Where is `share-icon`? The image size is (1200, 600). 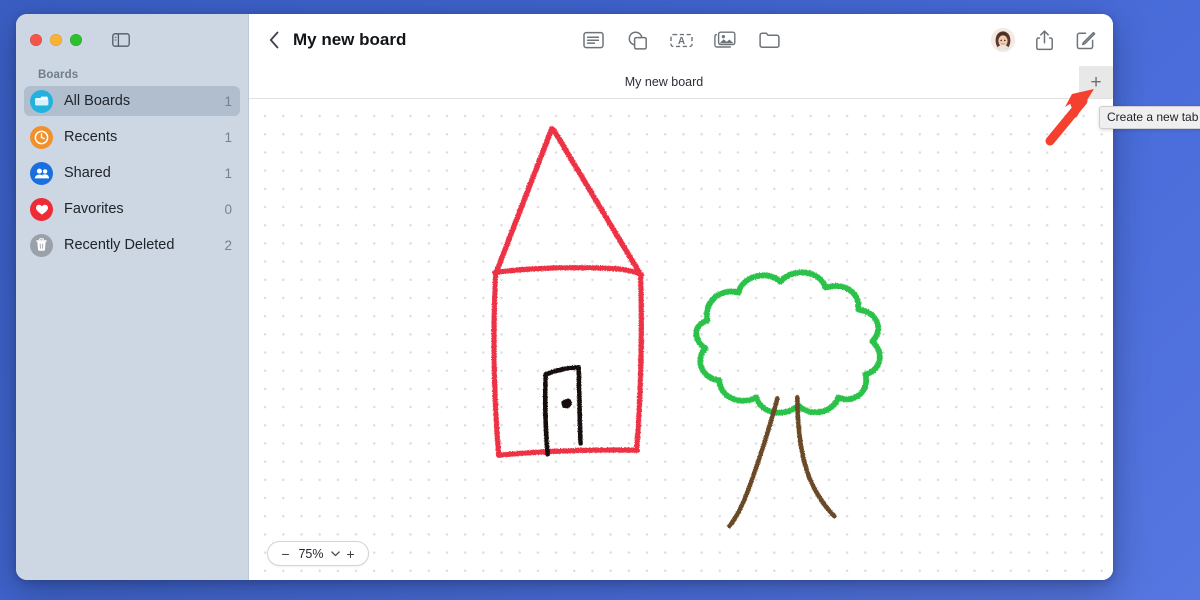 share-icon is located at coordinates (1044, 40).